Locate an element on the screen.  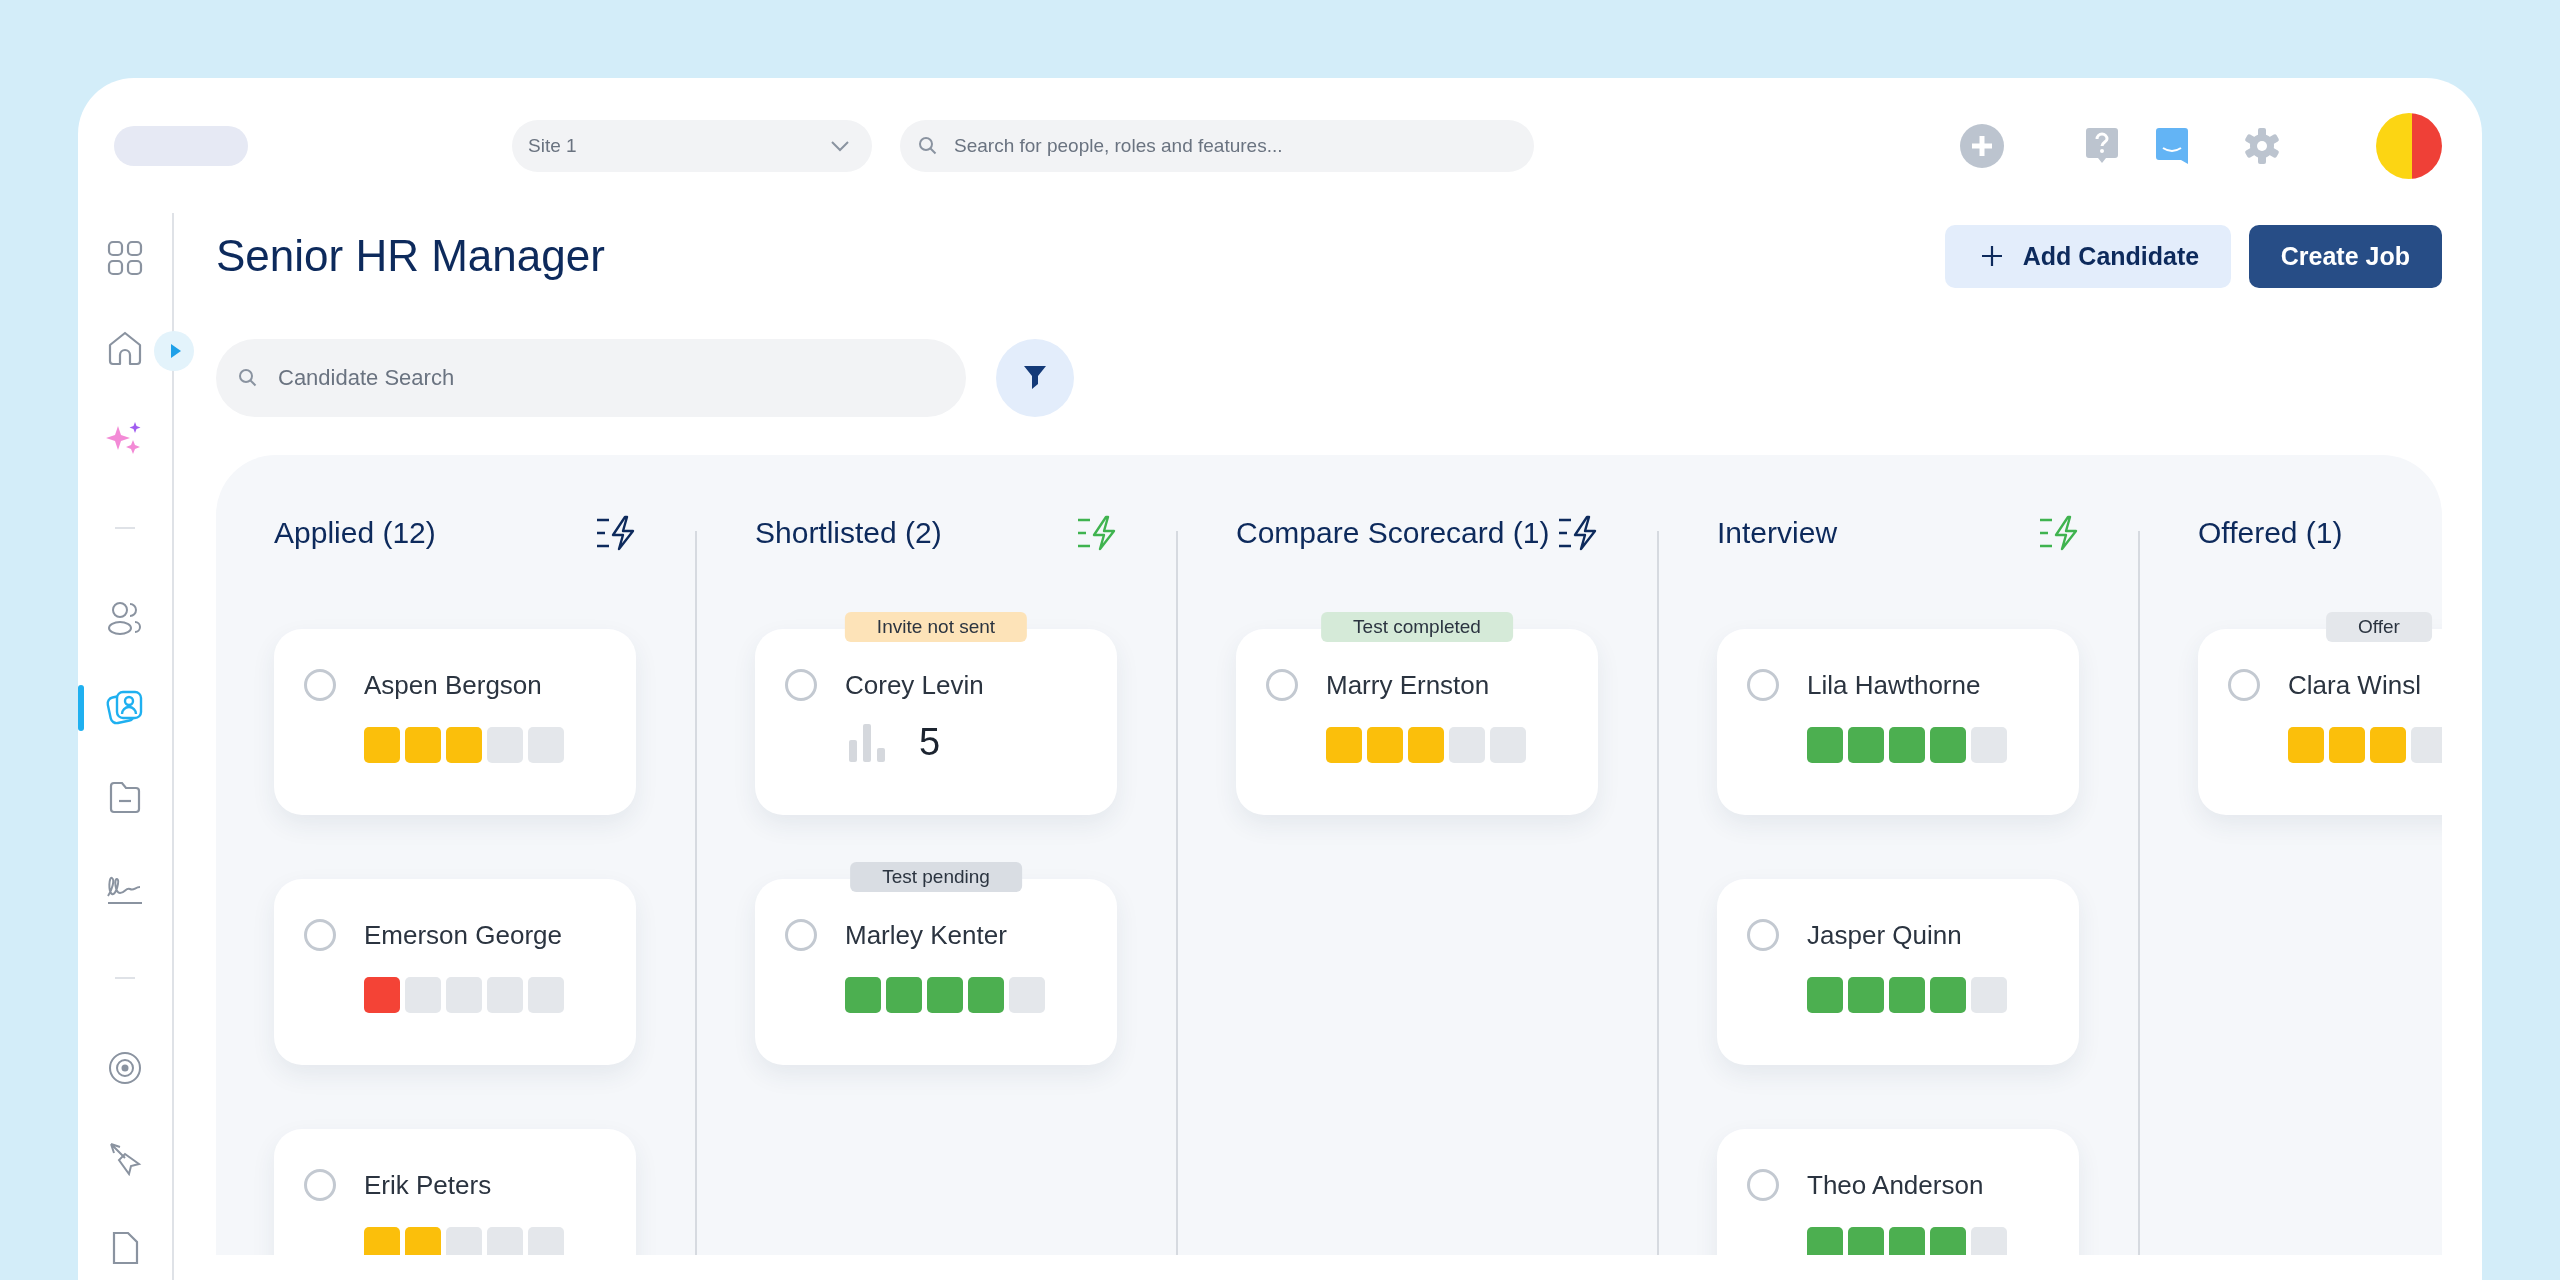
status-tag: Invite not sent is located at coordinates (936, 627).